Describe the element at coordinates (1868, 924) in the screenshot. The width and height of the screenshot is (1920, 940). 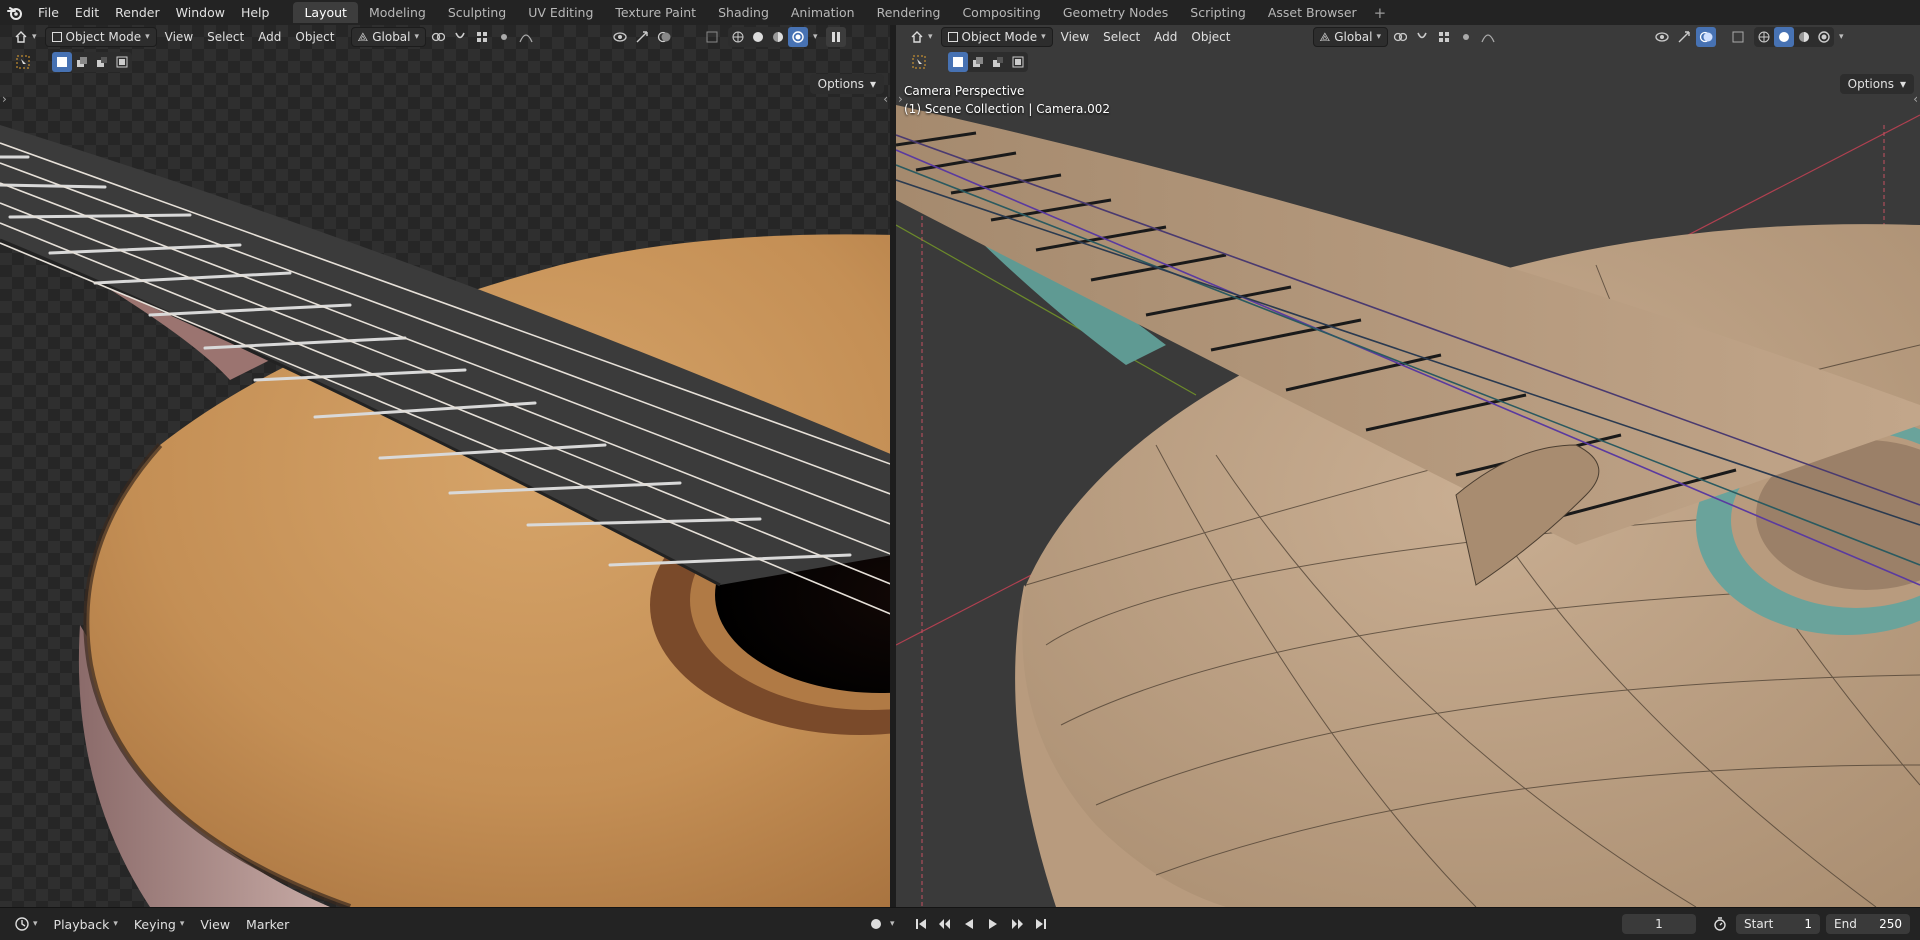
I see `end-frame-field: End 250` at that location.